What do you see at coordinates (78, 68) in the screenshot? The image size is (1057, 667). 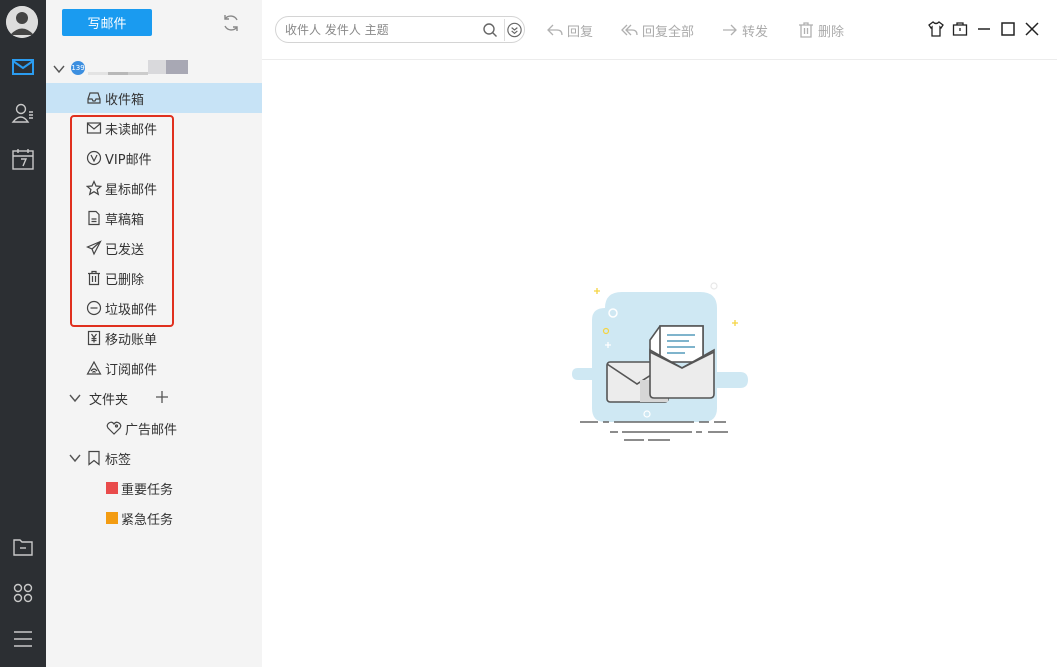 I see `account-badge: 139` at bounding box center [78, 68].